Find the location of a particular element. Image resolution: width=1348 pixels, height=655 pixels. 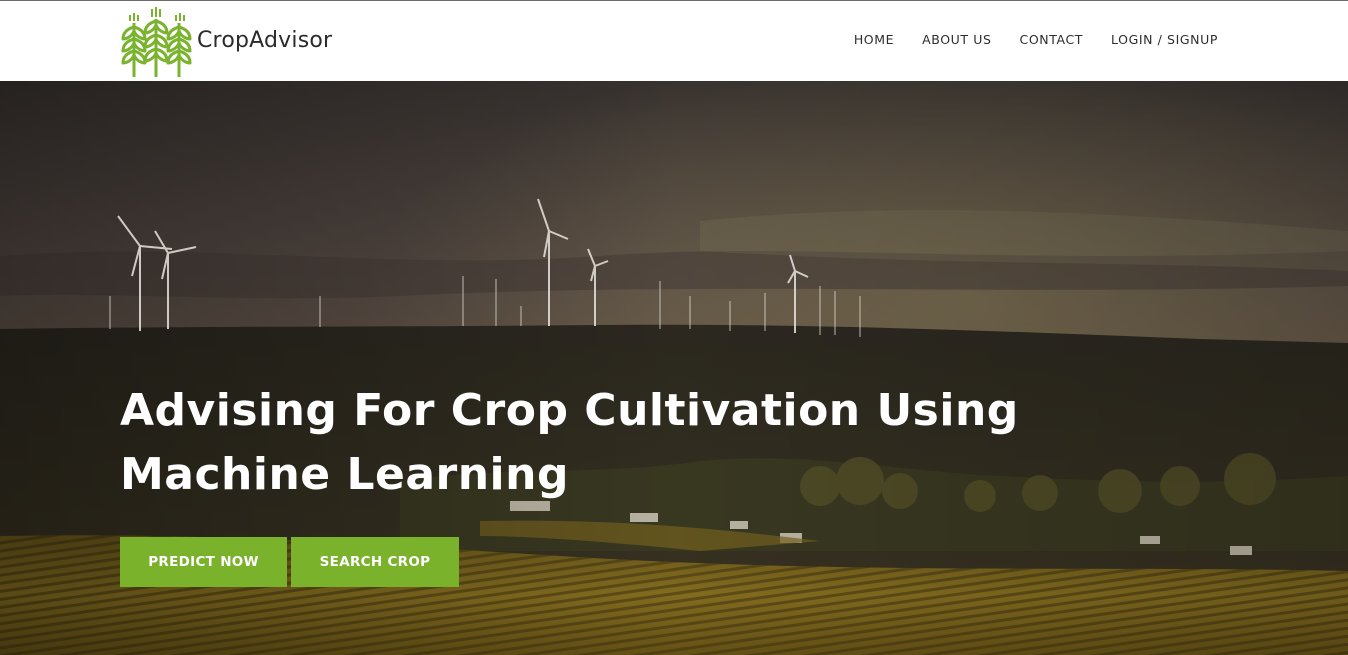

wheat-stalks-icon is located at coordinates (156, 42).